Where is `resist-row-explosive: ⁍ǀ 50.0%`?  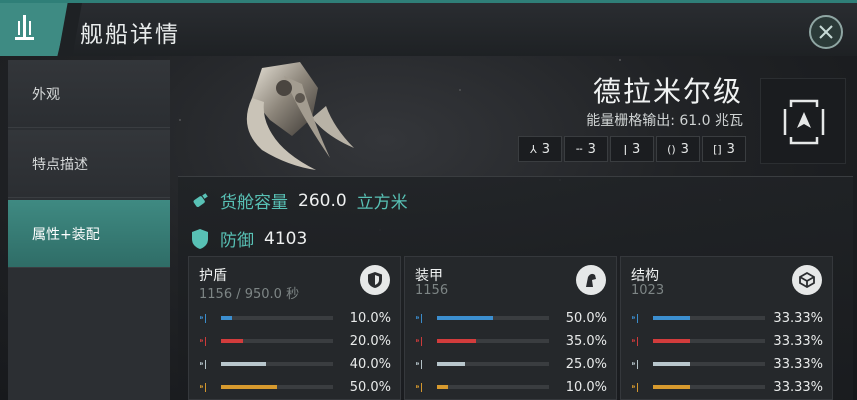 resist-row-explosive: ⁍ǀ 50.0% is located at coordinates (297, 387).